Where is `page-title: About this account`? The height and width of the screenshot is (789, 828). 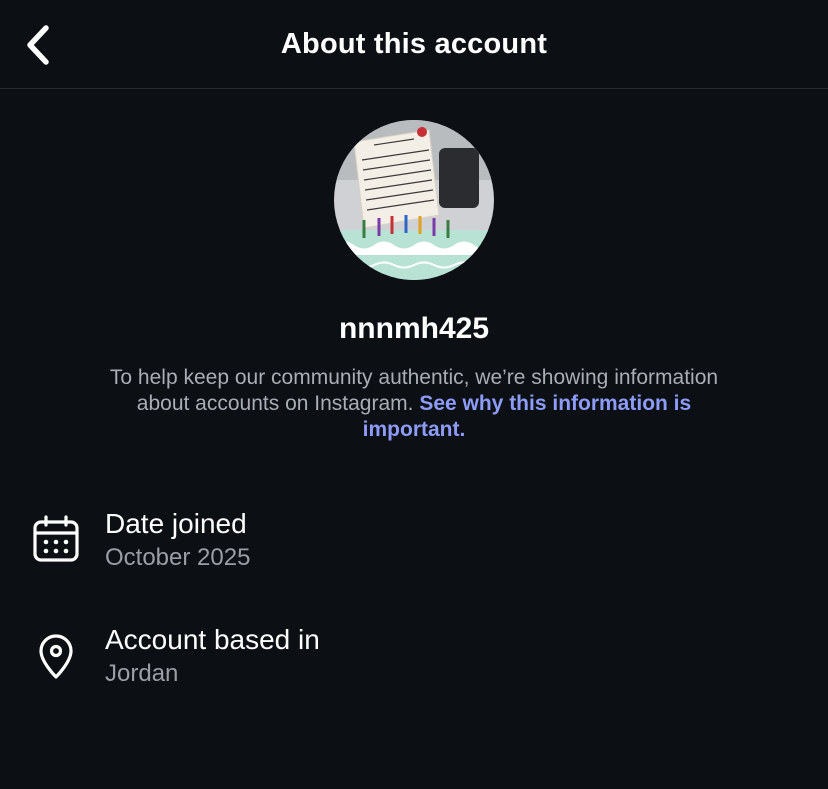
page-title: About this account is located at coordinates (414, 44).